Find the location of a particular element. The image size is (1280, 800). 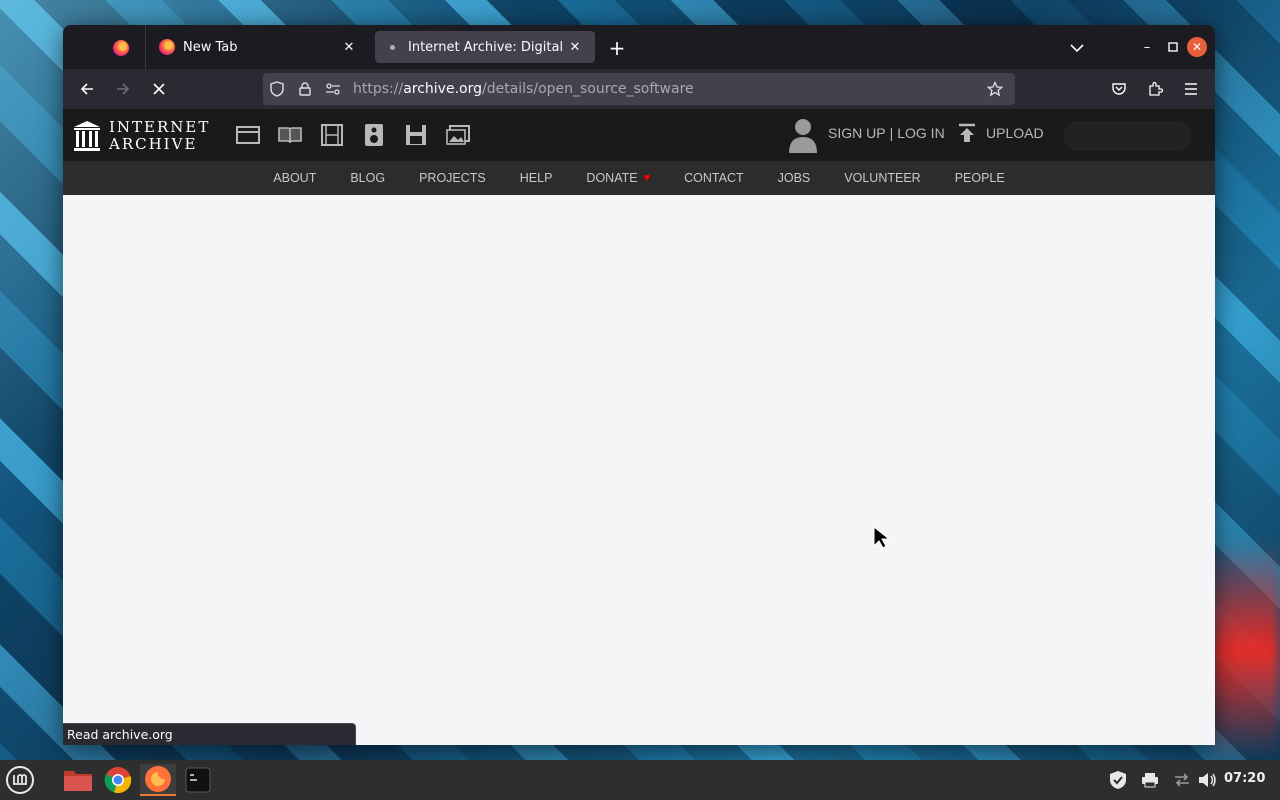

app-menu-button is located at coordinates (1191, 89).